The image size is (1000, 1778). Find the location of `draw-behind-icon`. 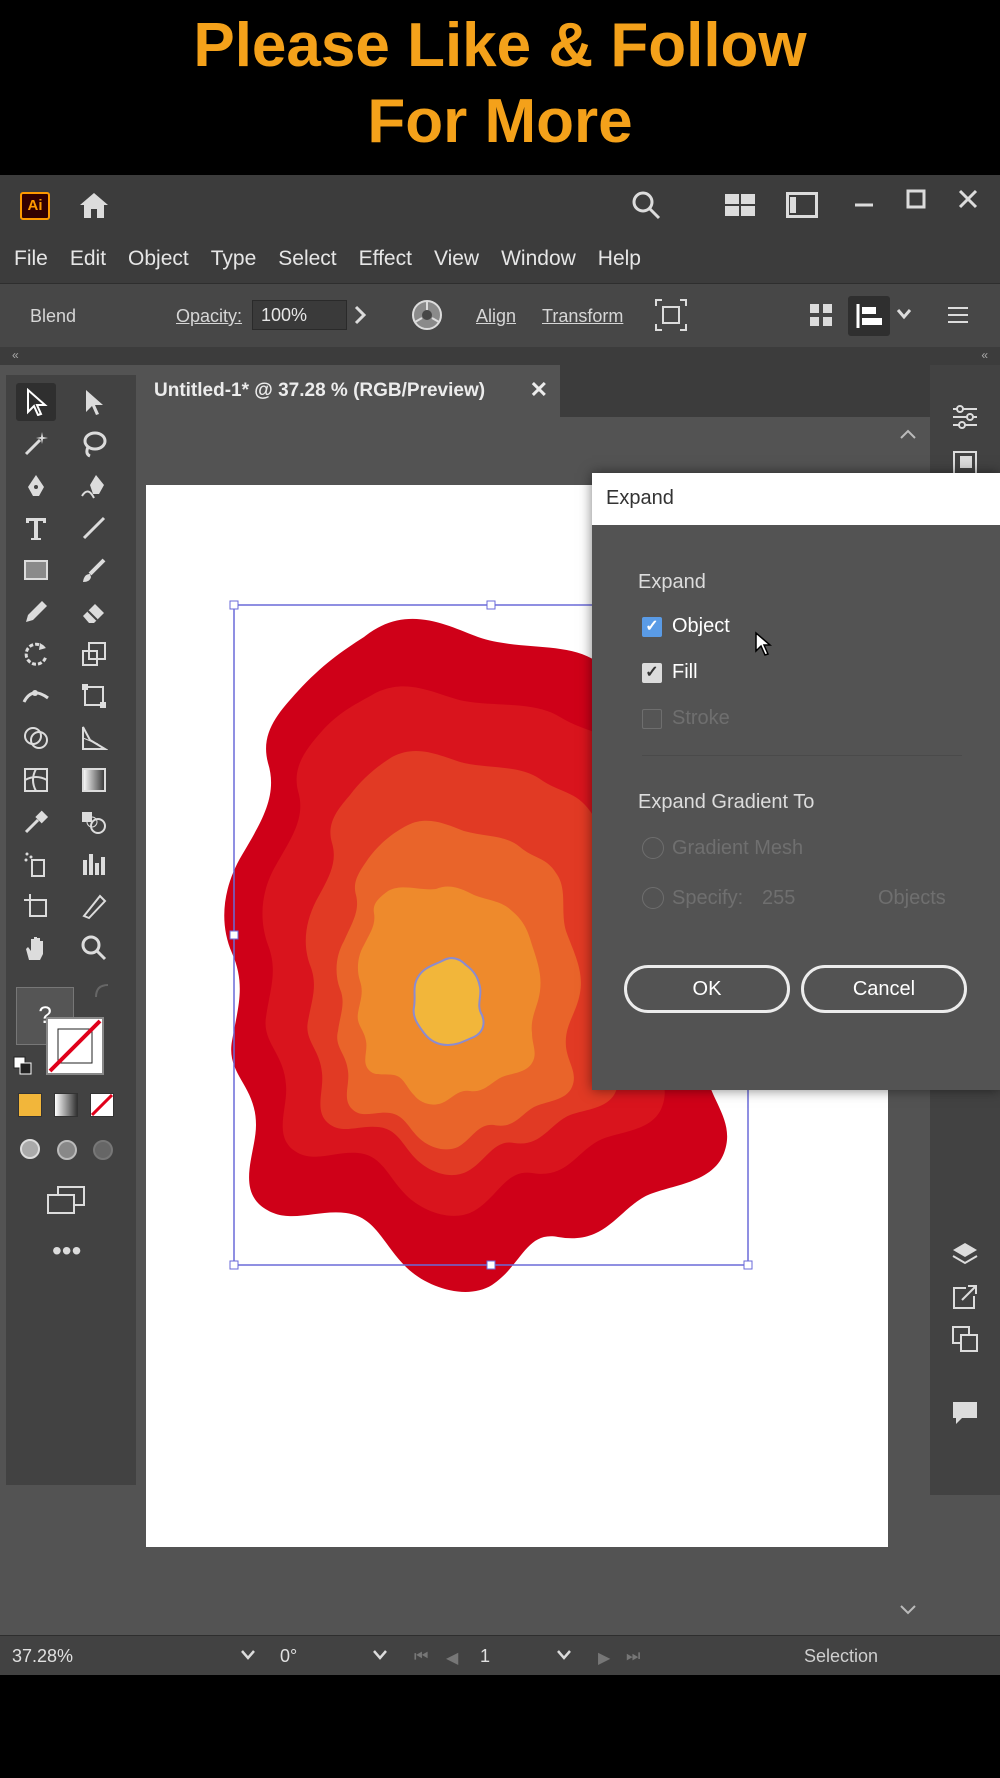

draw-behind-icon is located at coordinates (67, 1152).